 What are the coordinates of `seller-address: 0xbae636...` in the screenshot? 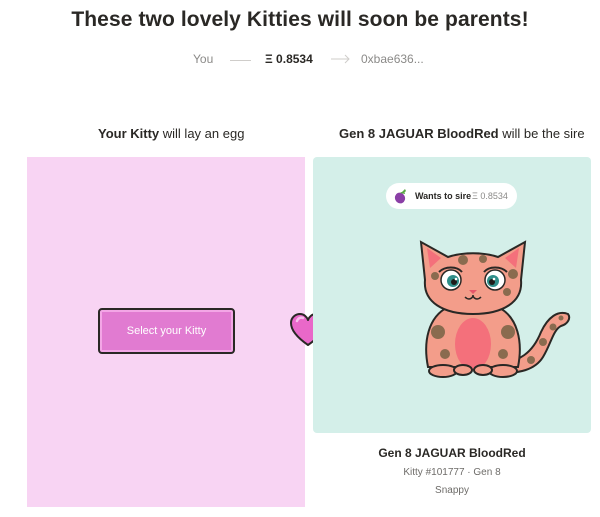 It's located at (392, 59).